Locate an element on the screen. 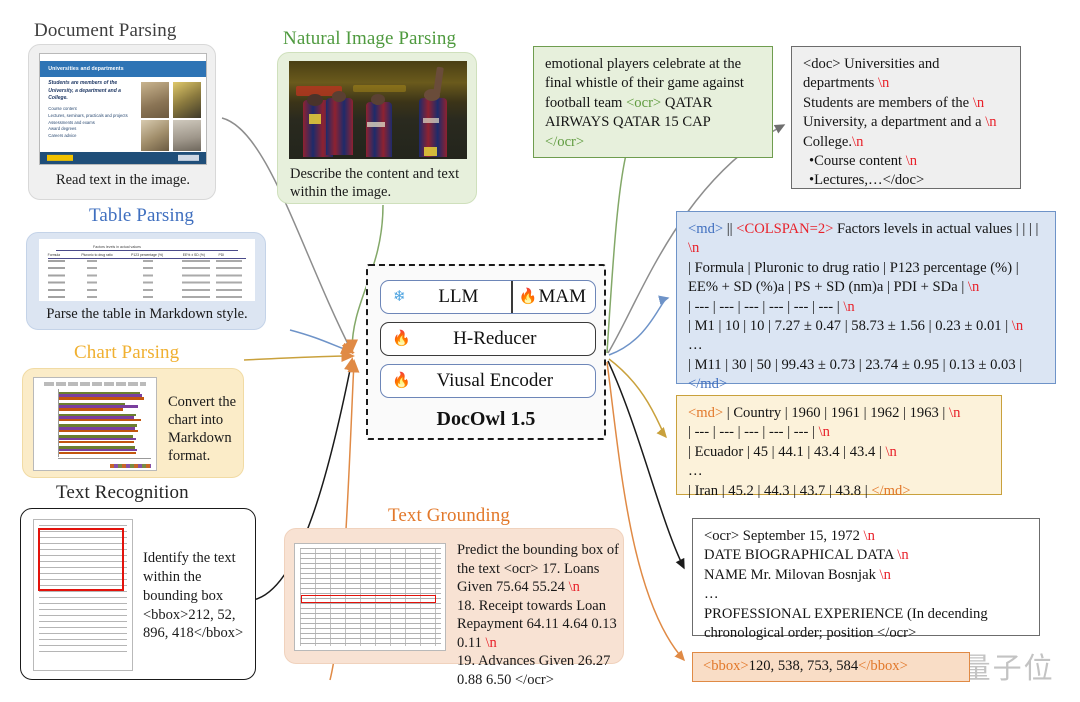  output-line: departments \n is located at coordinates (846, 83).